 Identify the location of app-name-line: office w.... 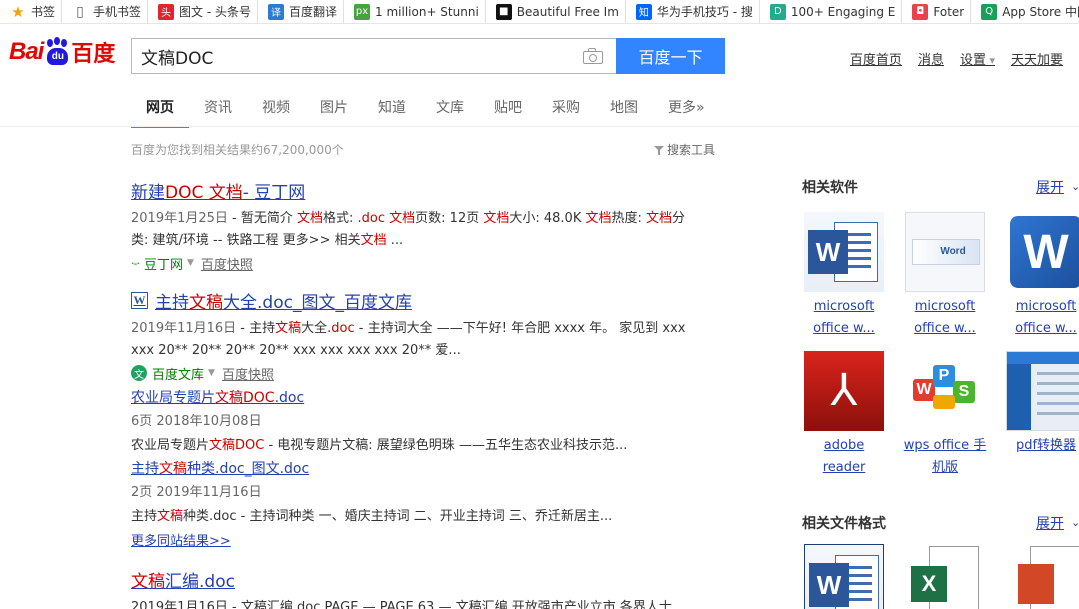
(945, 328).